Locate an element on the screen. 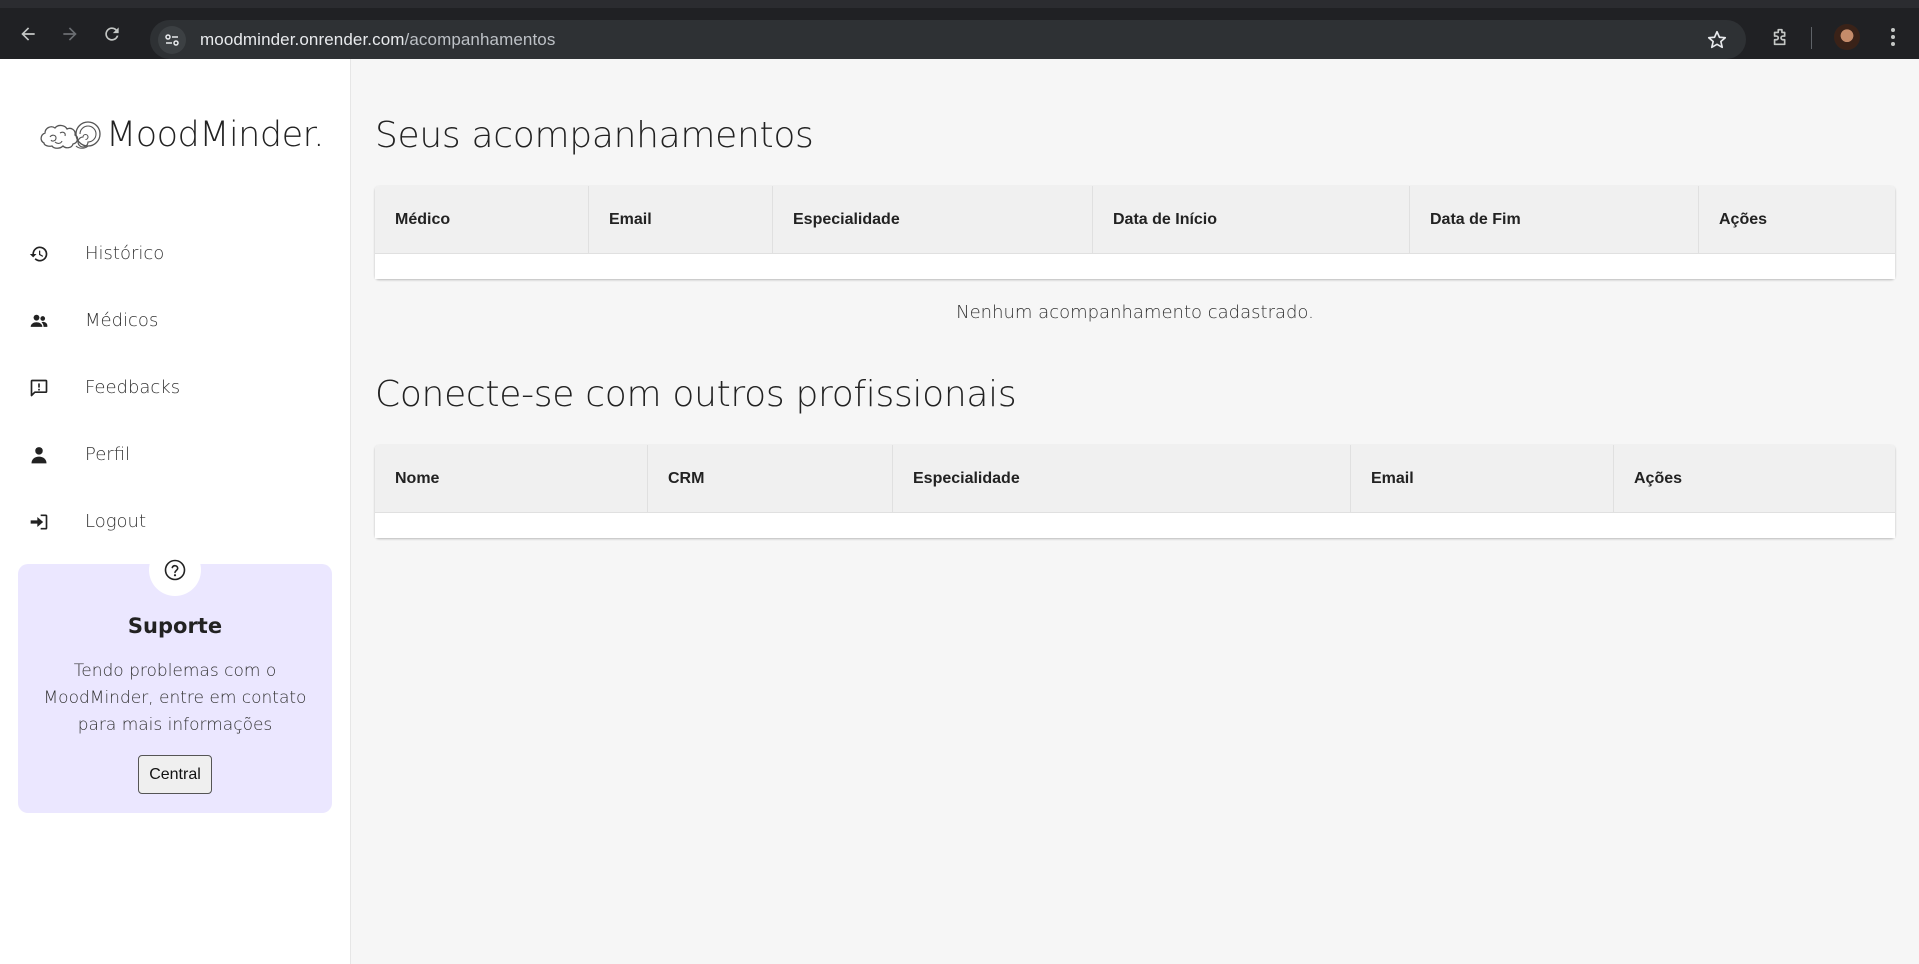 The image size is (1919, 964). bookmark-star-icon is located at coordinates (1717, 40).